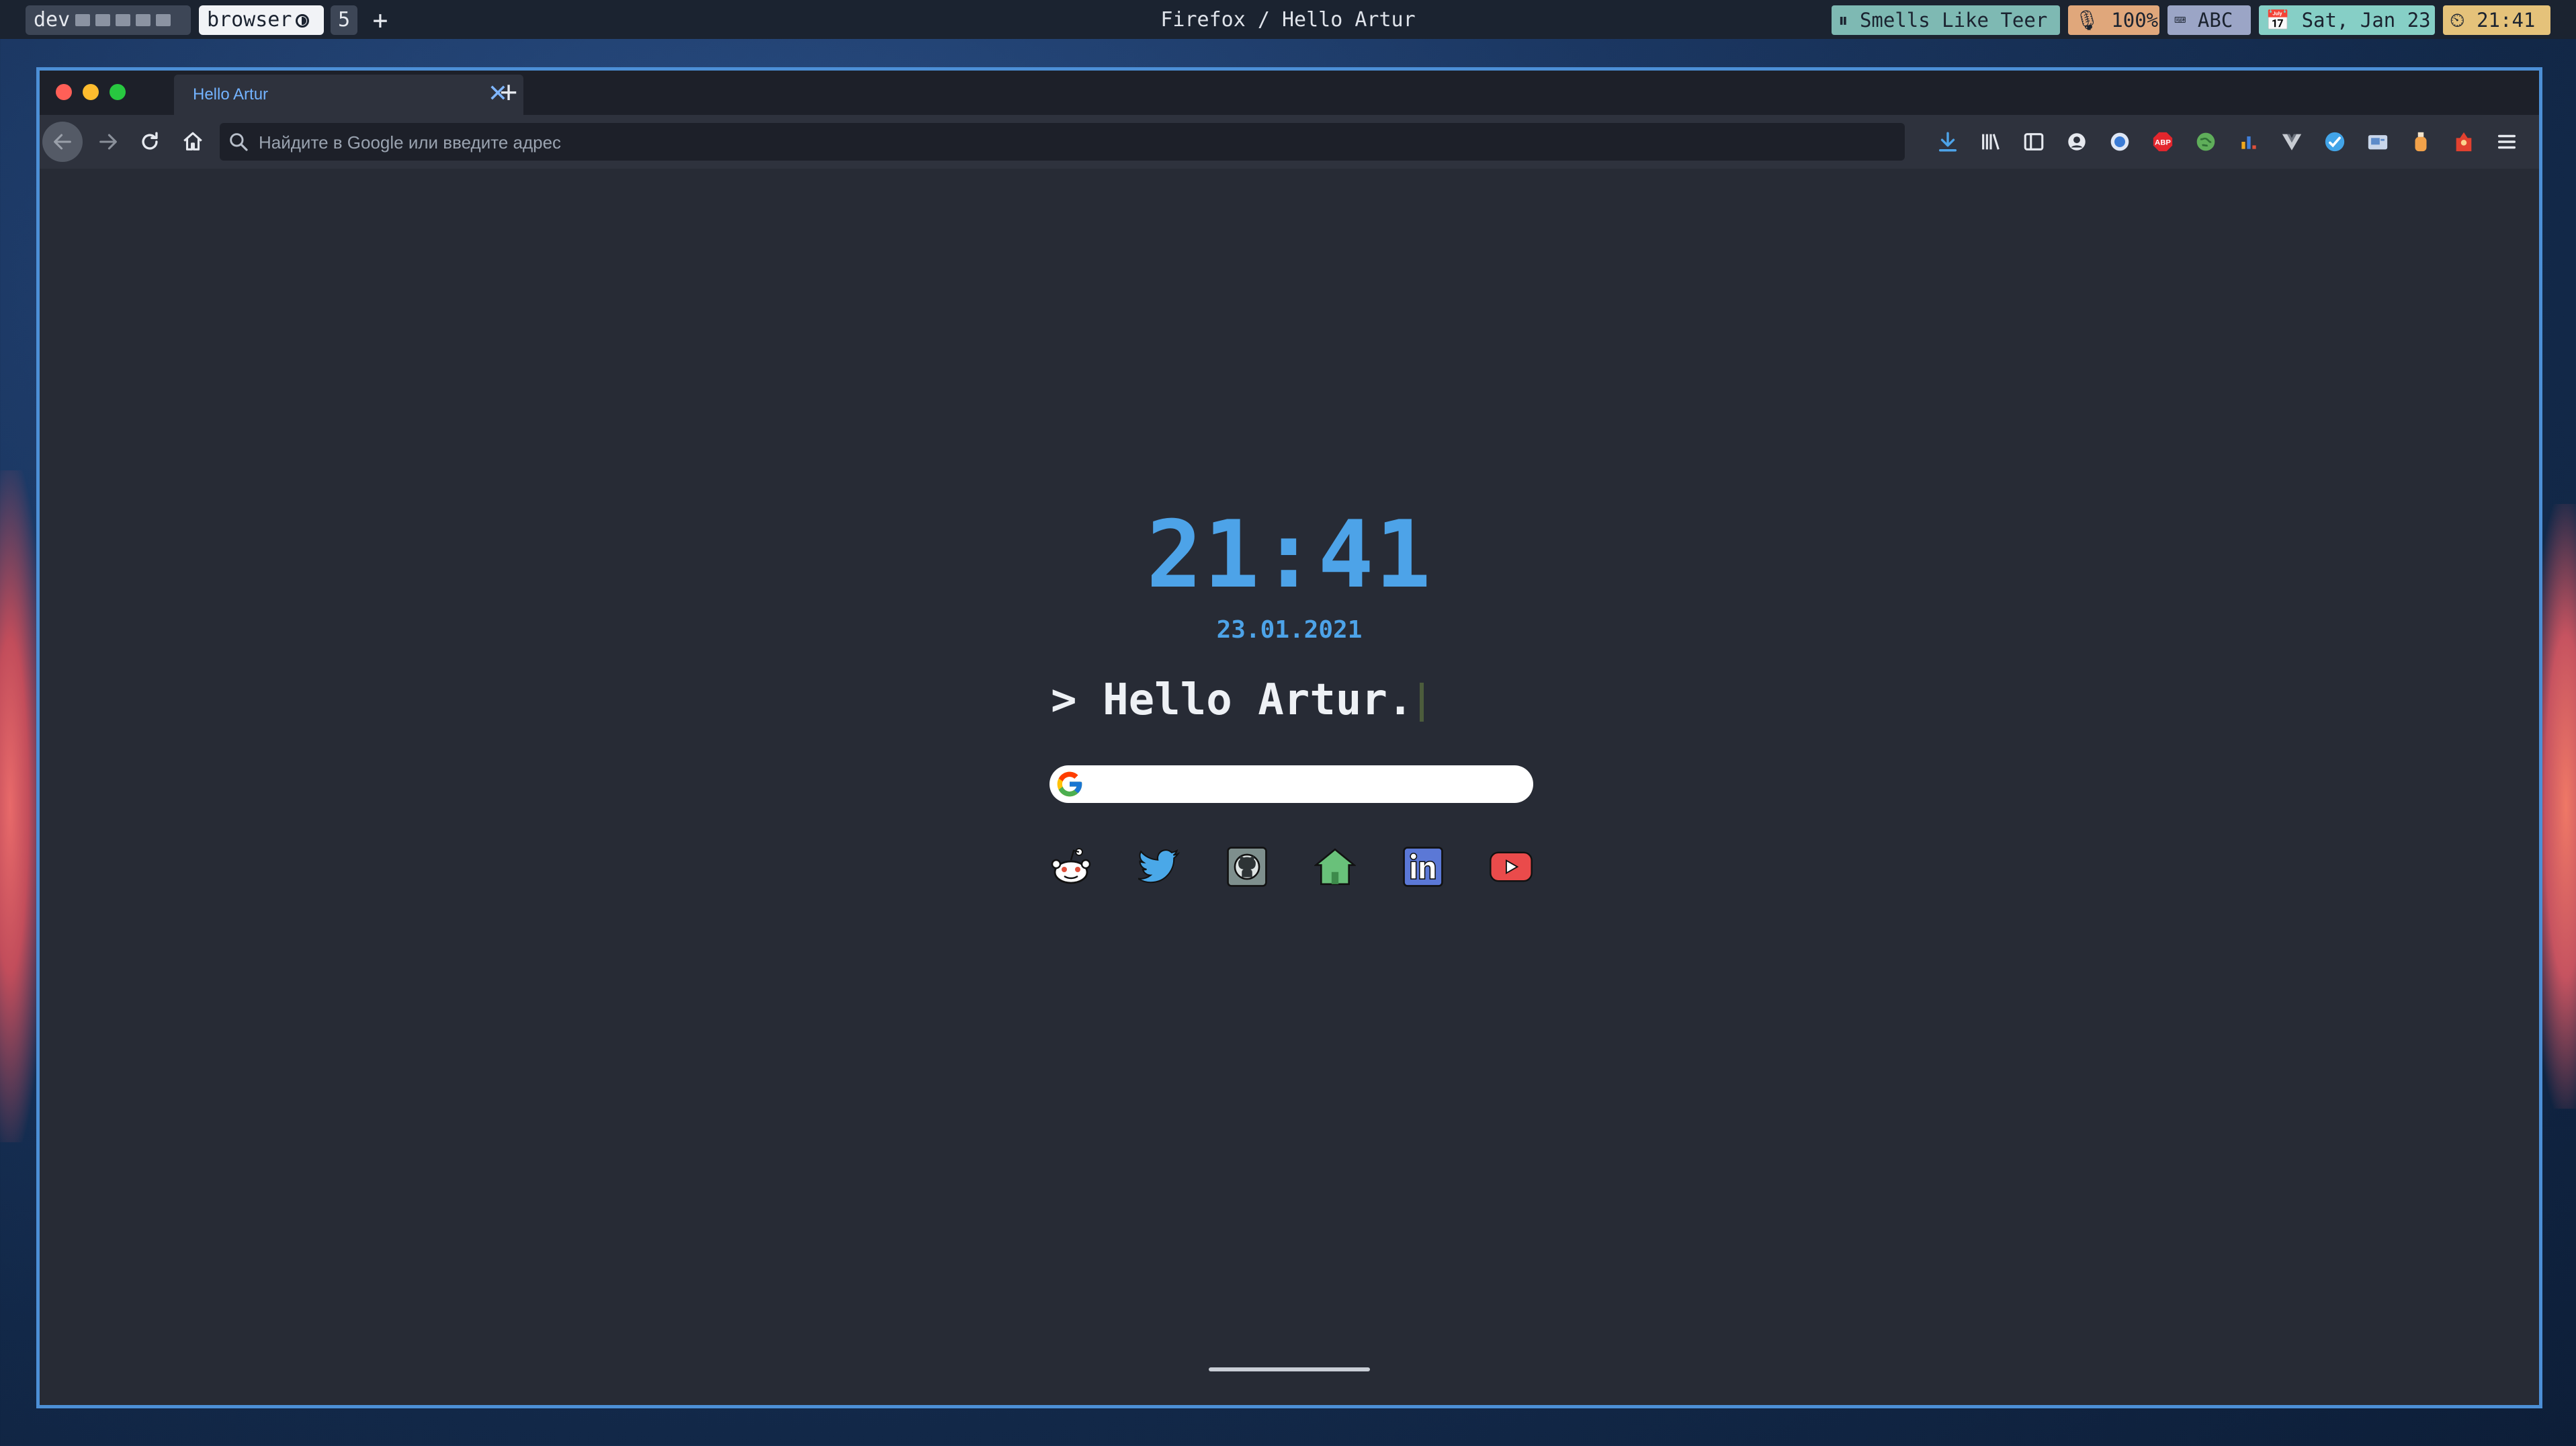 The height and width of the screenshot is (1446, 2576). I want to click on library-icon, so click(1991, 142).